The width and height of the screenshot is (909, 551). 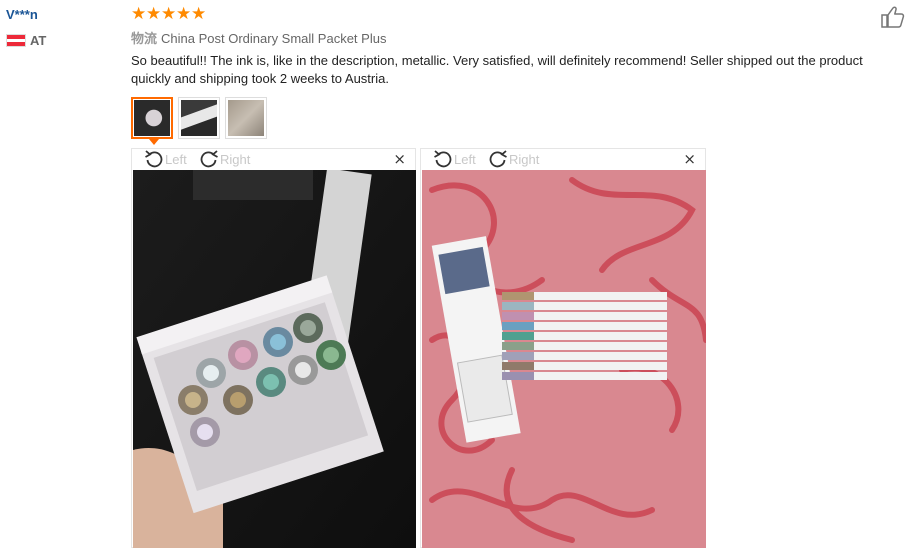 What do you see at coordinates (274, 38) in the screenshot?
I see `logistics-value: China Post Ordinary Small Packet Plus` at bounding box center [274, 38].